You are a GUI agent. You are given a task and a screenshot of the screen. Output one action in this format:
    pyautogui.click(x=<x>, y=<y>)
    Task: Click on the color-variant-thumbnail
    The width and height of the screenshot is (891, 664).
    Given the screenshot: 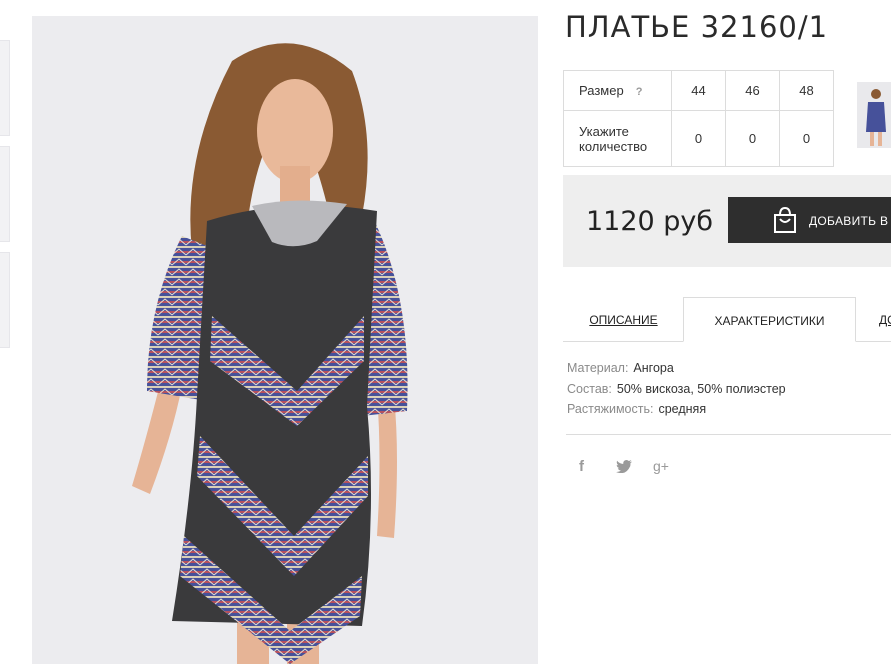 What is the action you would take?
    pyautogui.click(x=874, y=115)
    